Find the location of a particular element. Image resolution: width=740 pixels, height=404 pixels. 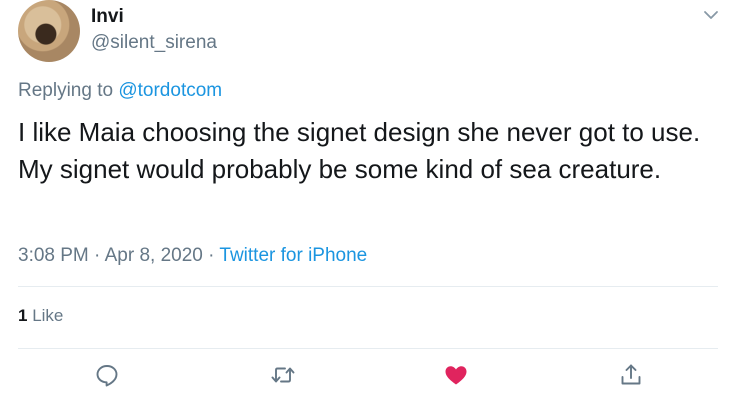

replying-to-line: Replying to @tordotcom is located at coordinates (120, 91).